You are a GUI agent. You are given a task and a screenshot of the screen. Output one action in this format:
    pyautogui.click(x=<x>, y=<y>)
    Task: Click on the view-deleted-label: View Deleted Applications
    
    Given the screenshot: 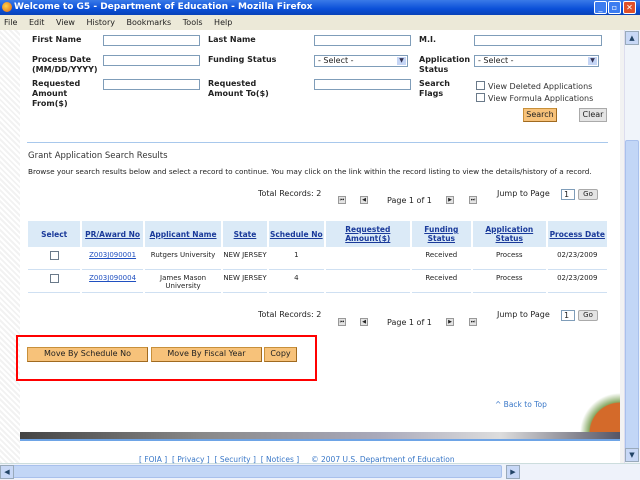 What is the action you would take?
    pyautogui.click(x=540, y=86)
    